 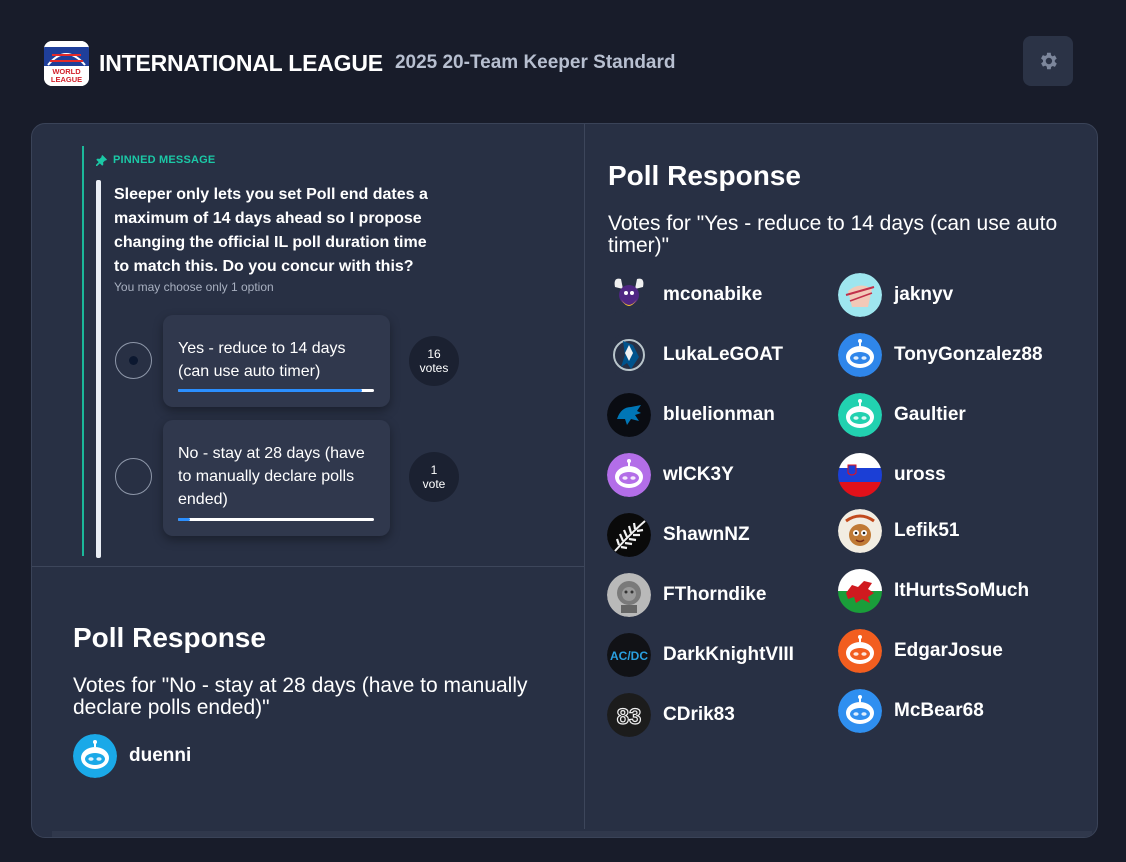 I want to click on slovenia-flag-icon, so click(x=860, y=475).